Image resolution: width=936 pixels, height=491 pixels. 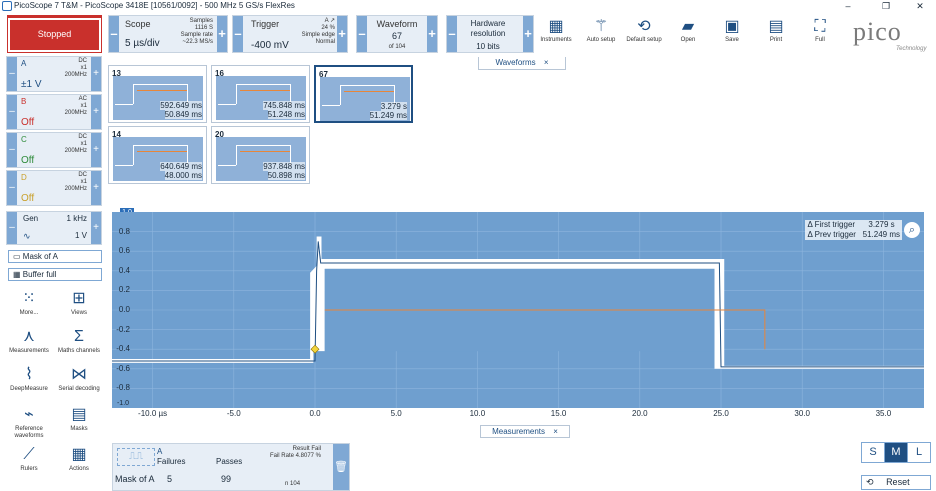 I want to click on channel-c-panel: – C Off DC x1 200MHz +, so click(x=54, y=150).